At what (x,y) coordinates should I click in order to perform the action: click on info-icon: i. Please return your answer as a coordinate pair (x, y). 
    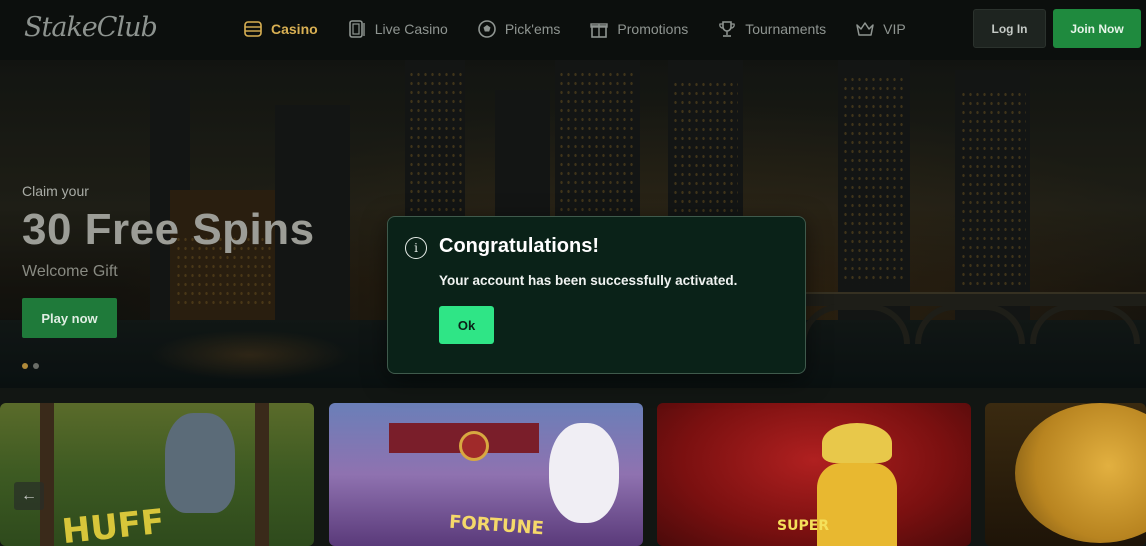
    Looking at the image, I should click on (416, 248).